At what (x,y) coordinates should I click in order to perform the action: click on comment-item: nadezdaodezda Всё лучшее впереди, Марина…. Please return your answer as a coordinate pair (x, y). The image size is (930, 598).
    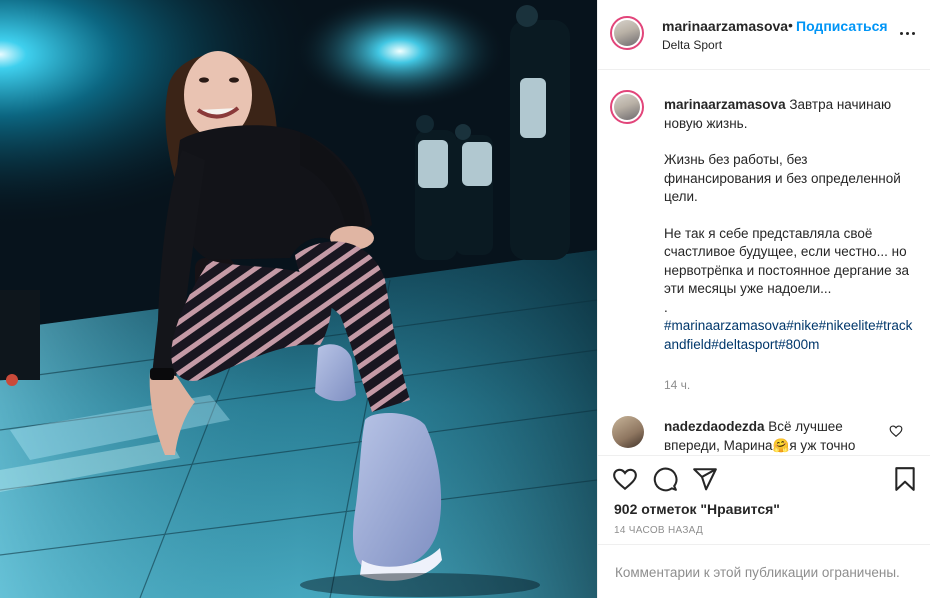
    Looking at the image, I should click on (776, 436).